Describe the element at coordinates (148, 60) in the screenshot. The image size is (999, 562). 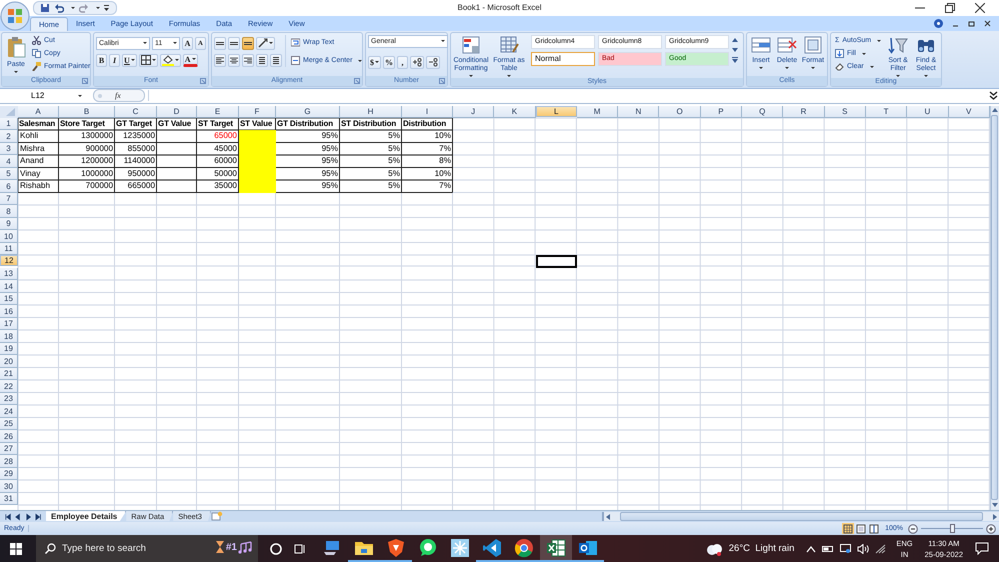
I see `borders-button` at that location.